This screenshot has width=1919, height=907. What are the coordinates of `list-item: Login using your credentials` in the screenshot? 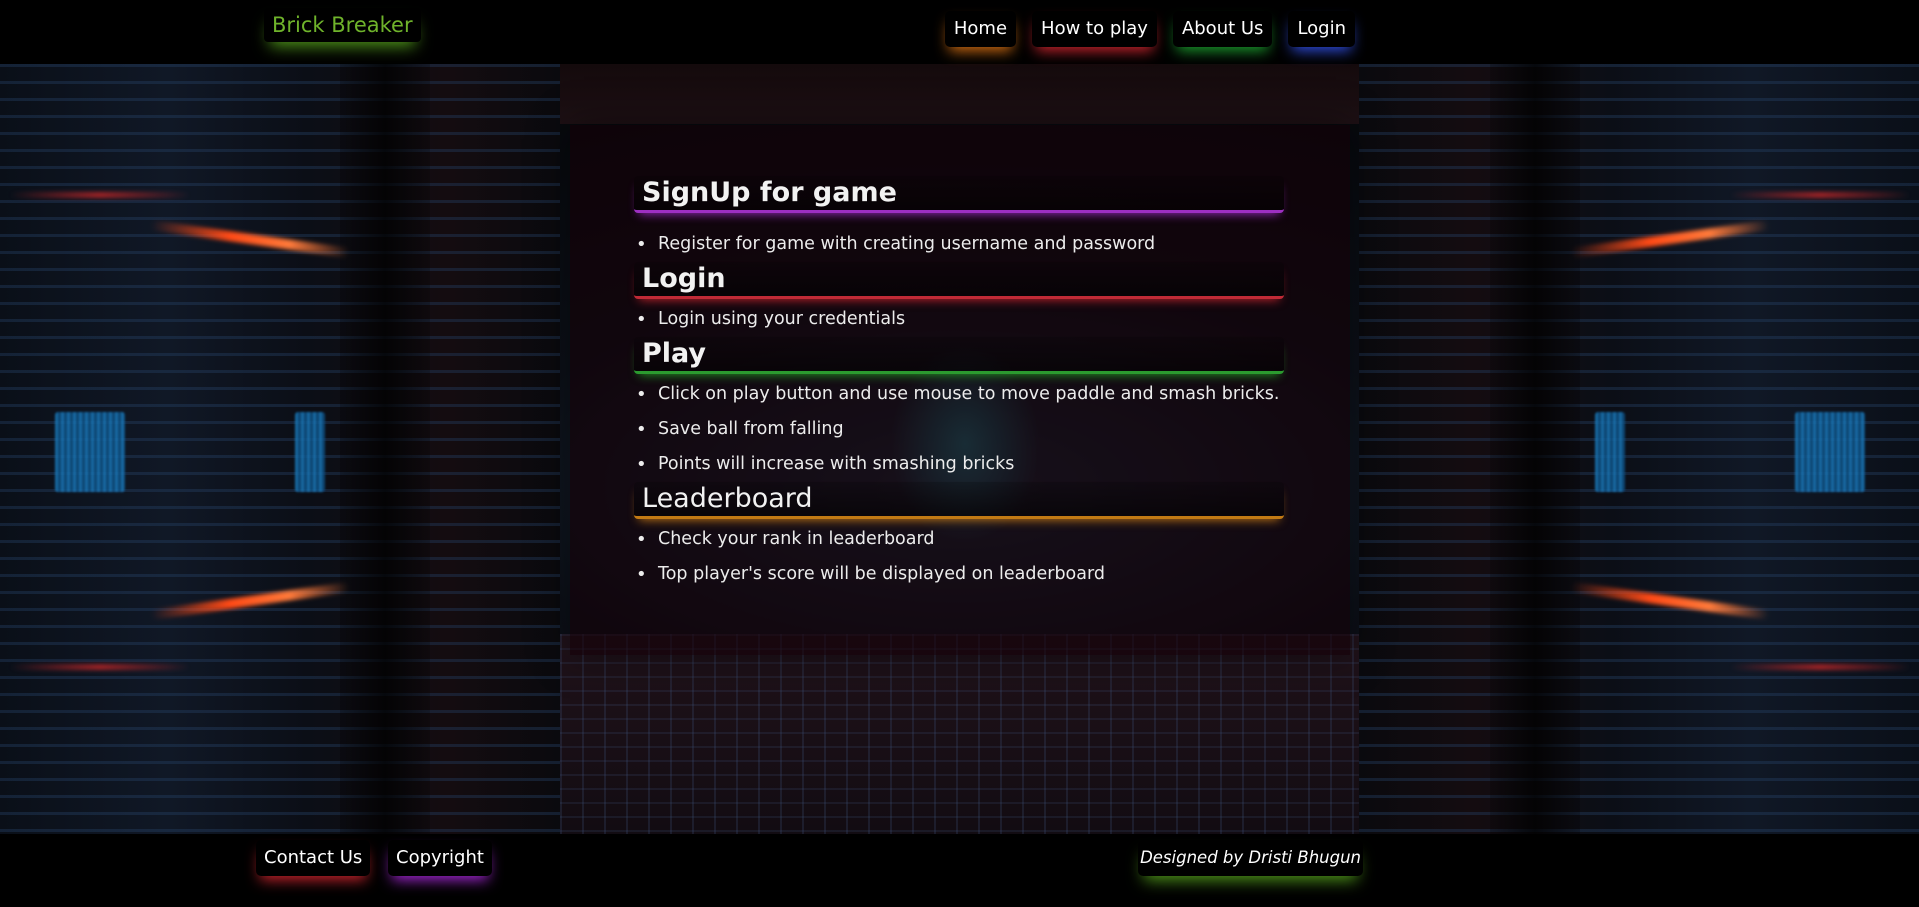 It's located at (959, 319).